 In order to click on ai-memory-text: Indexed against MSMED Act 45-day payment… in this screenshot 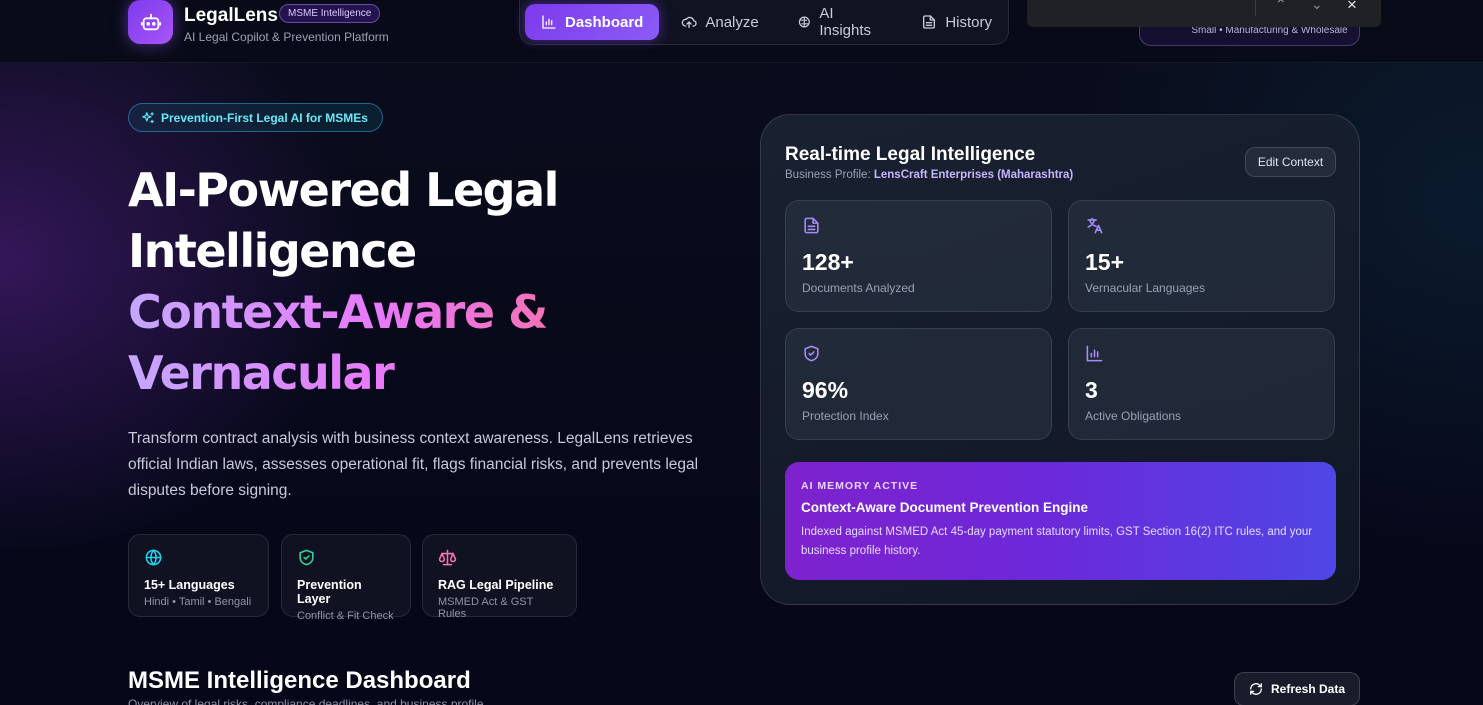, I will do `click(1057, 541)`.